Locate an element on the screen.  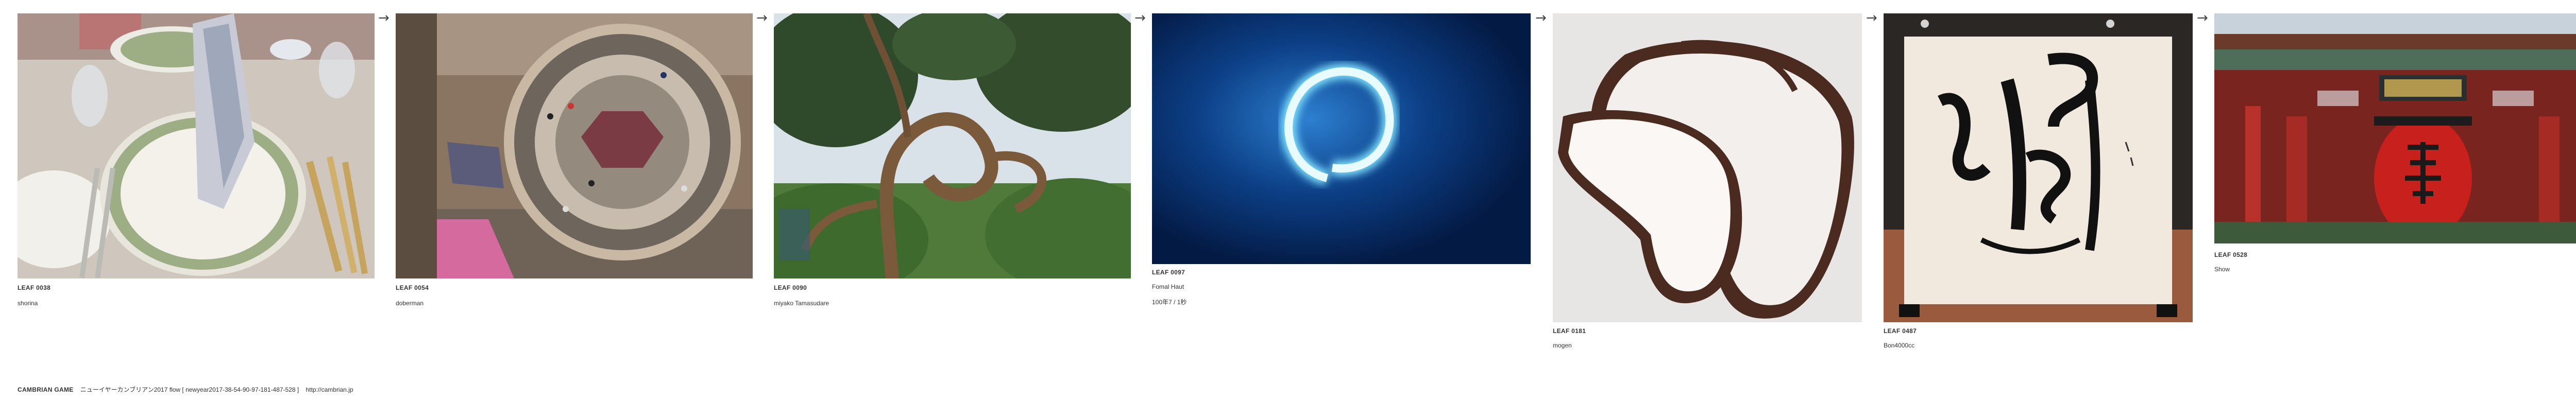
leaf-id: LEAF 0487 is located at coordinates (1900, 331).